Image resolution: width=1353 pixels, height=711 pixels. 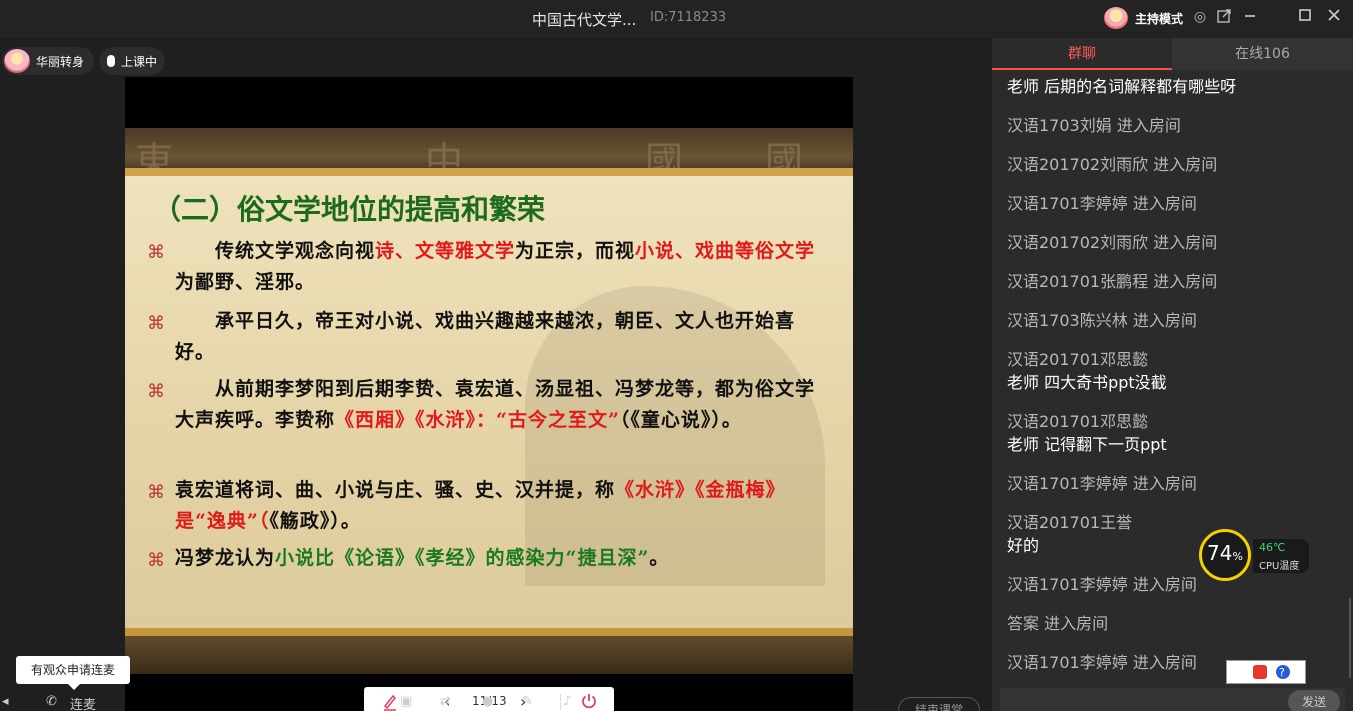 I want to click on slide-heading: （二）俗文学地位的提高和繁荣, so click(x=349, y=209).